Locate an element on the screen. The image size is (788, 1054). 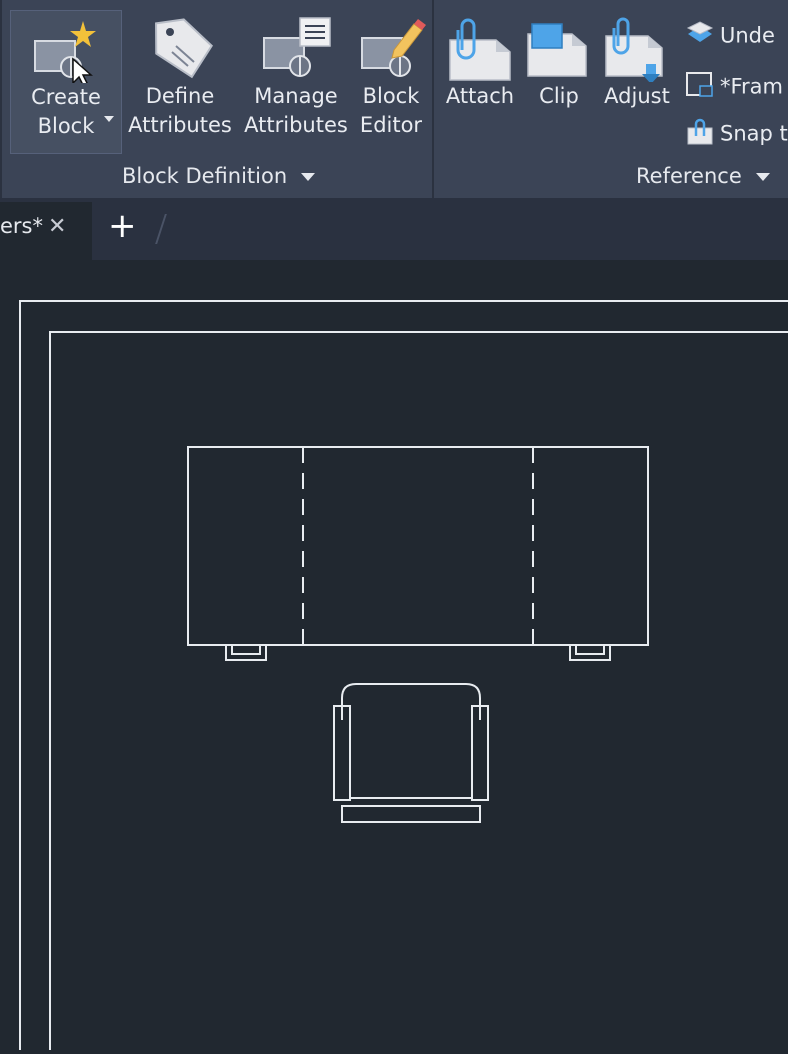
frames-label: *Fram is located at coordinates (752, 86).